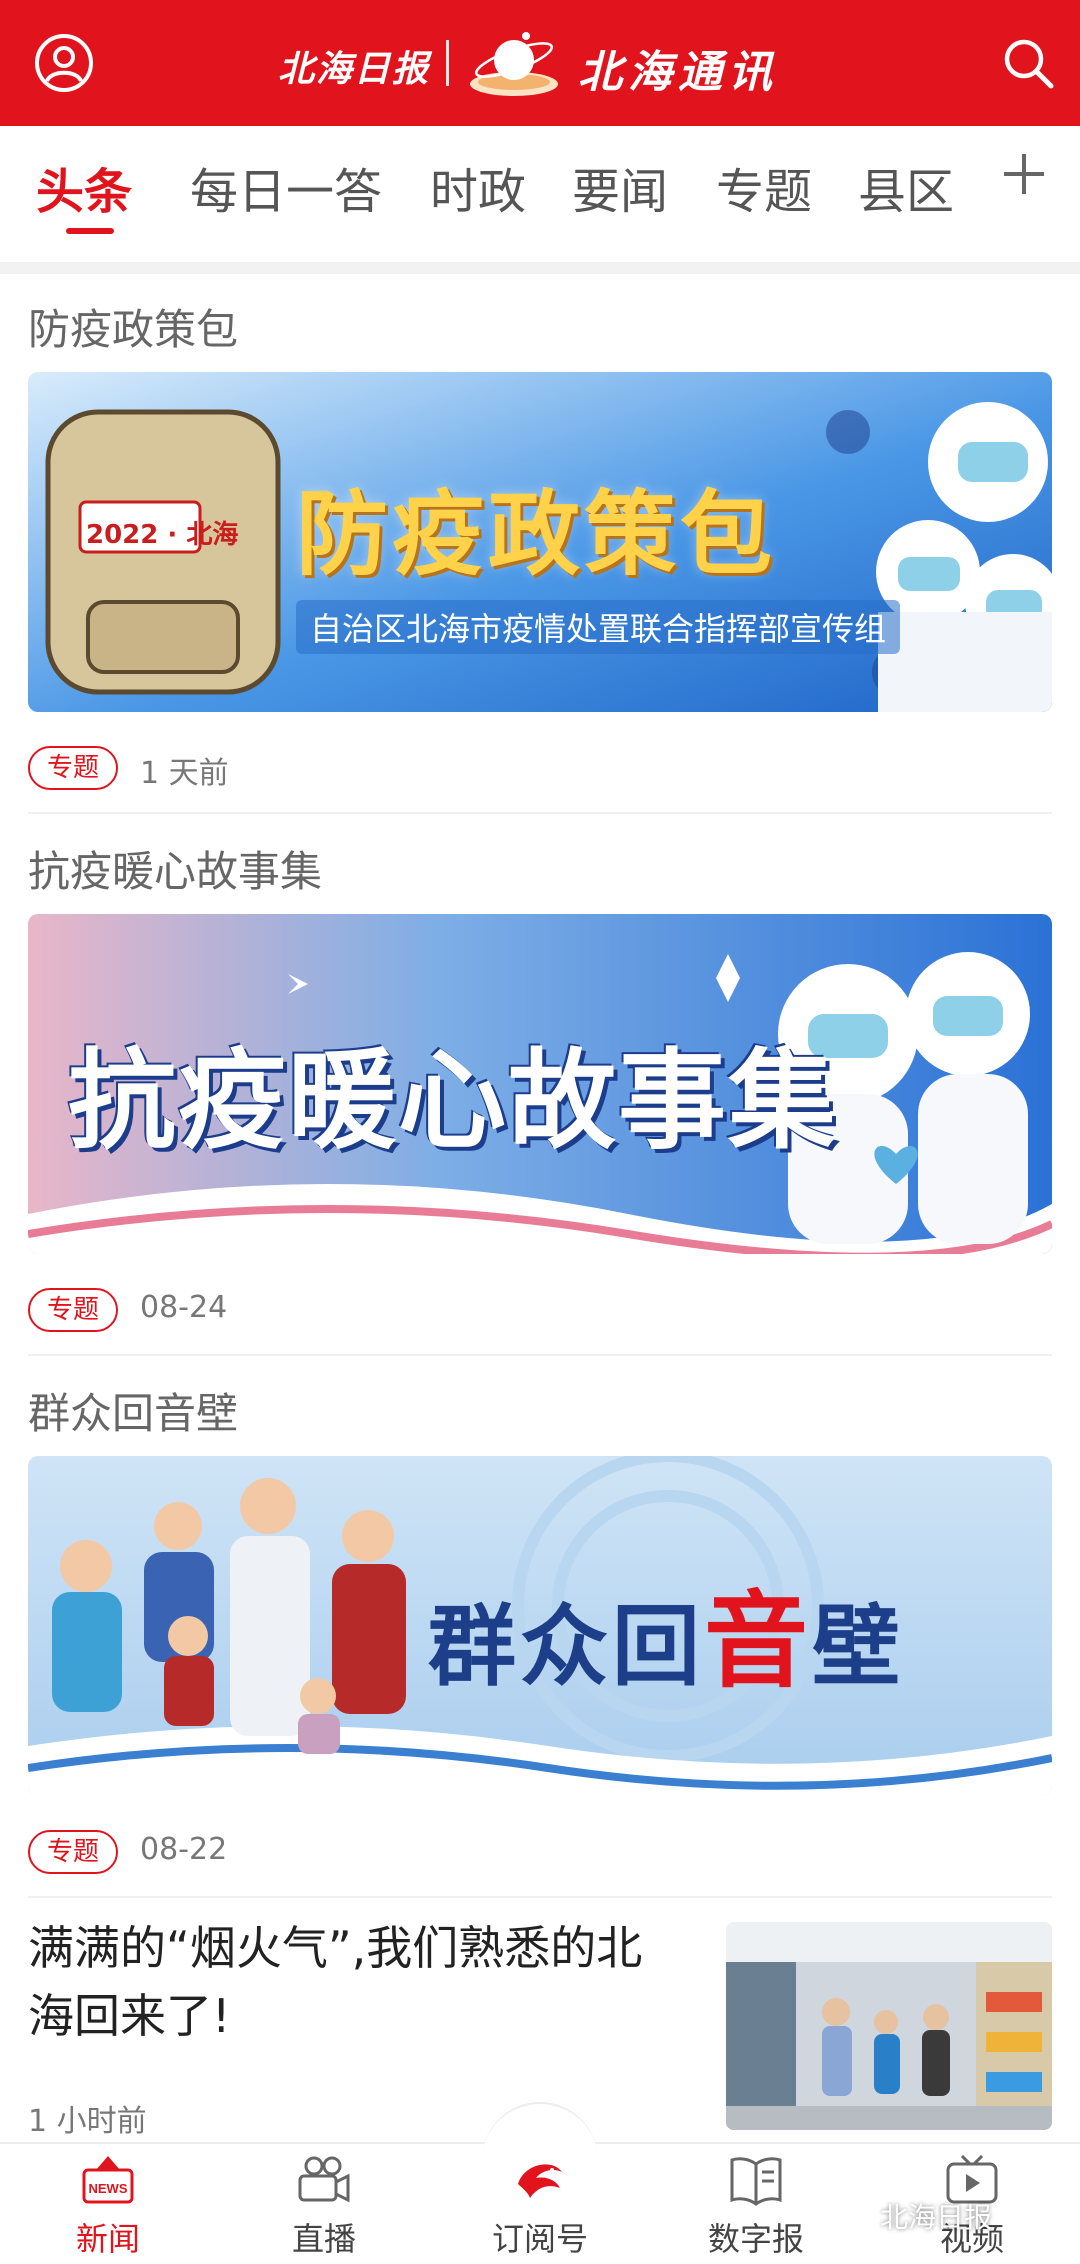 This screenshot has width=1080, height=2264. Describe the element at coordinates (286, 187) in the screenshot. I see `tab-daily-answer: 每日一答` at that location.